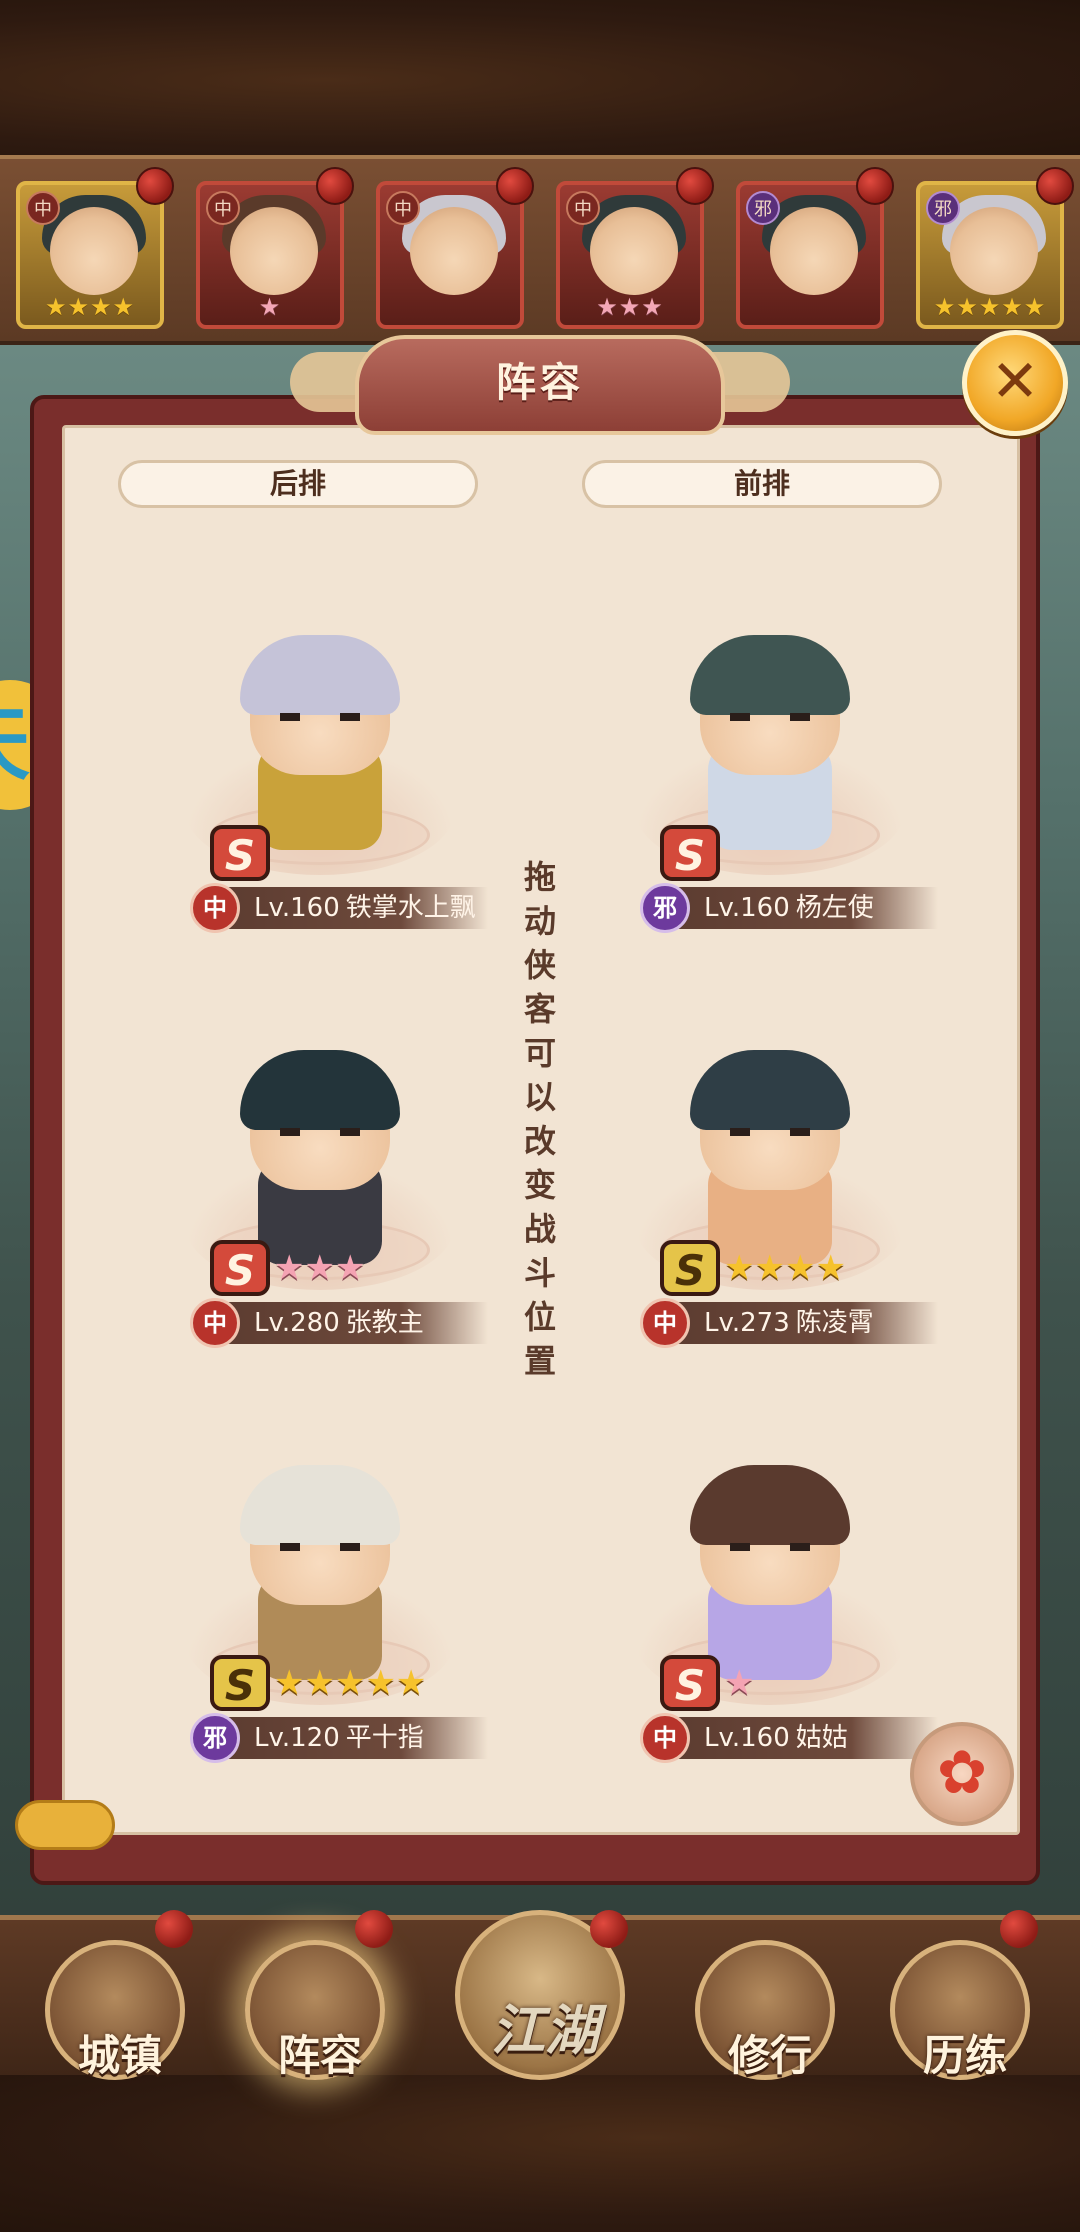  I want to click on hero-card: 邪 ★★★★★, so click(990, 255).